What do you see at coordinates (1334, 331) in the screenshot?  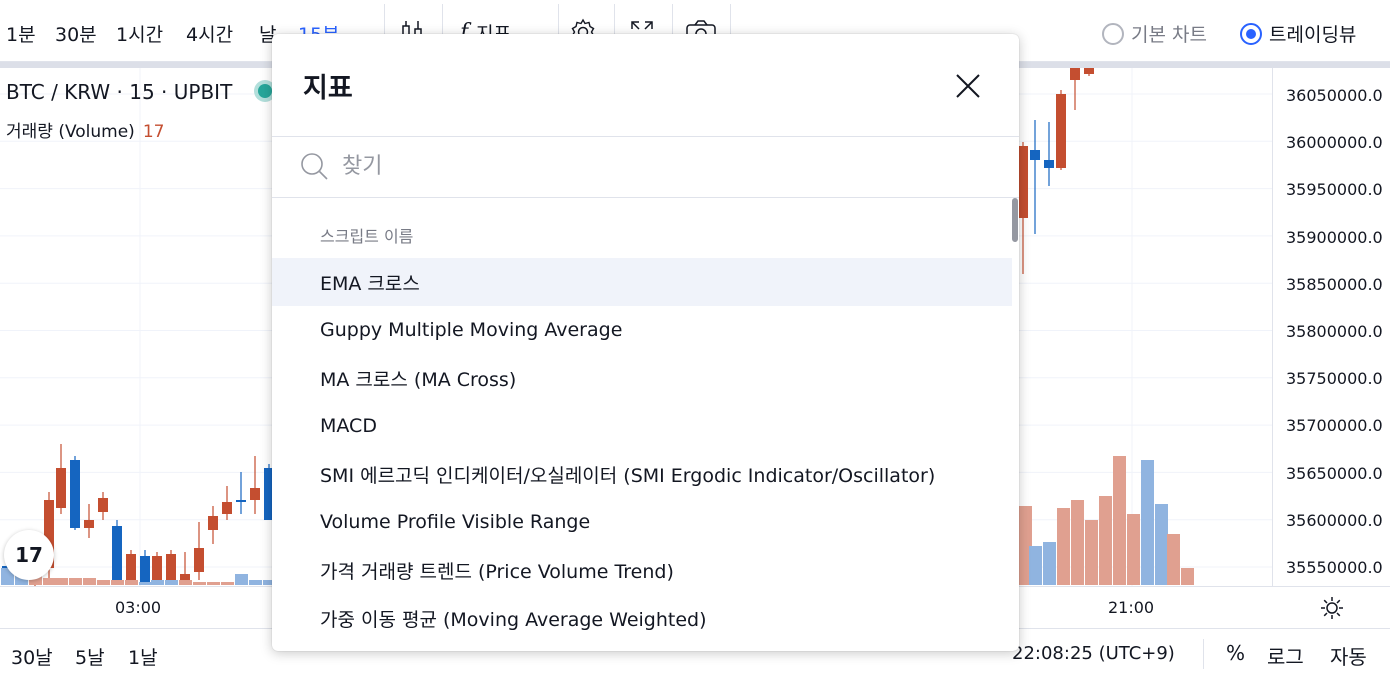 I see `price-label: 35800000.0` at bounding box center [1334, 331].